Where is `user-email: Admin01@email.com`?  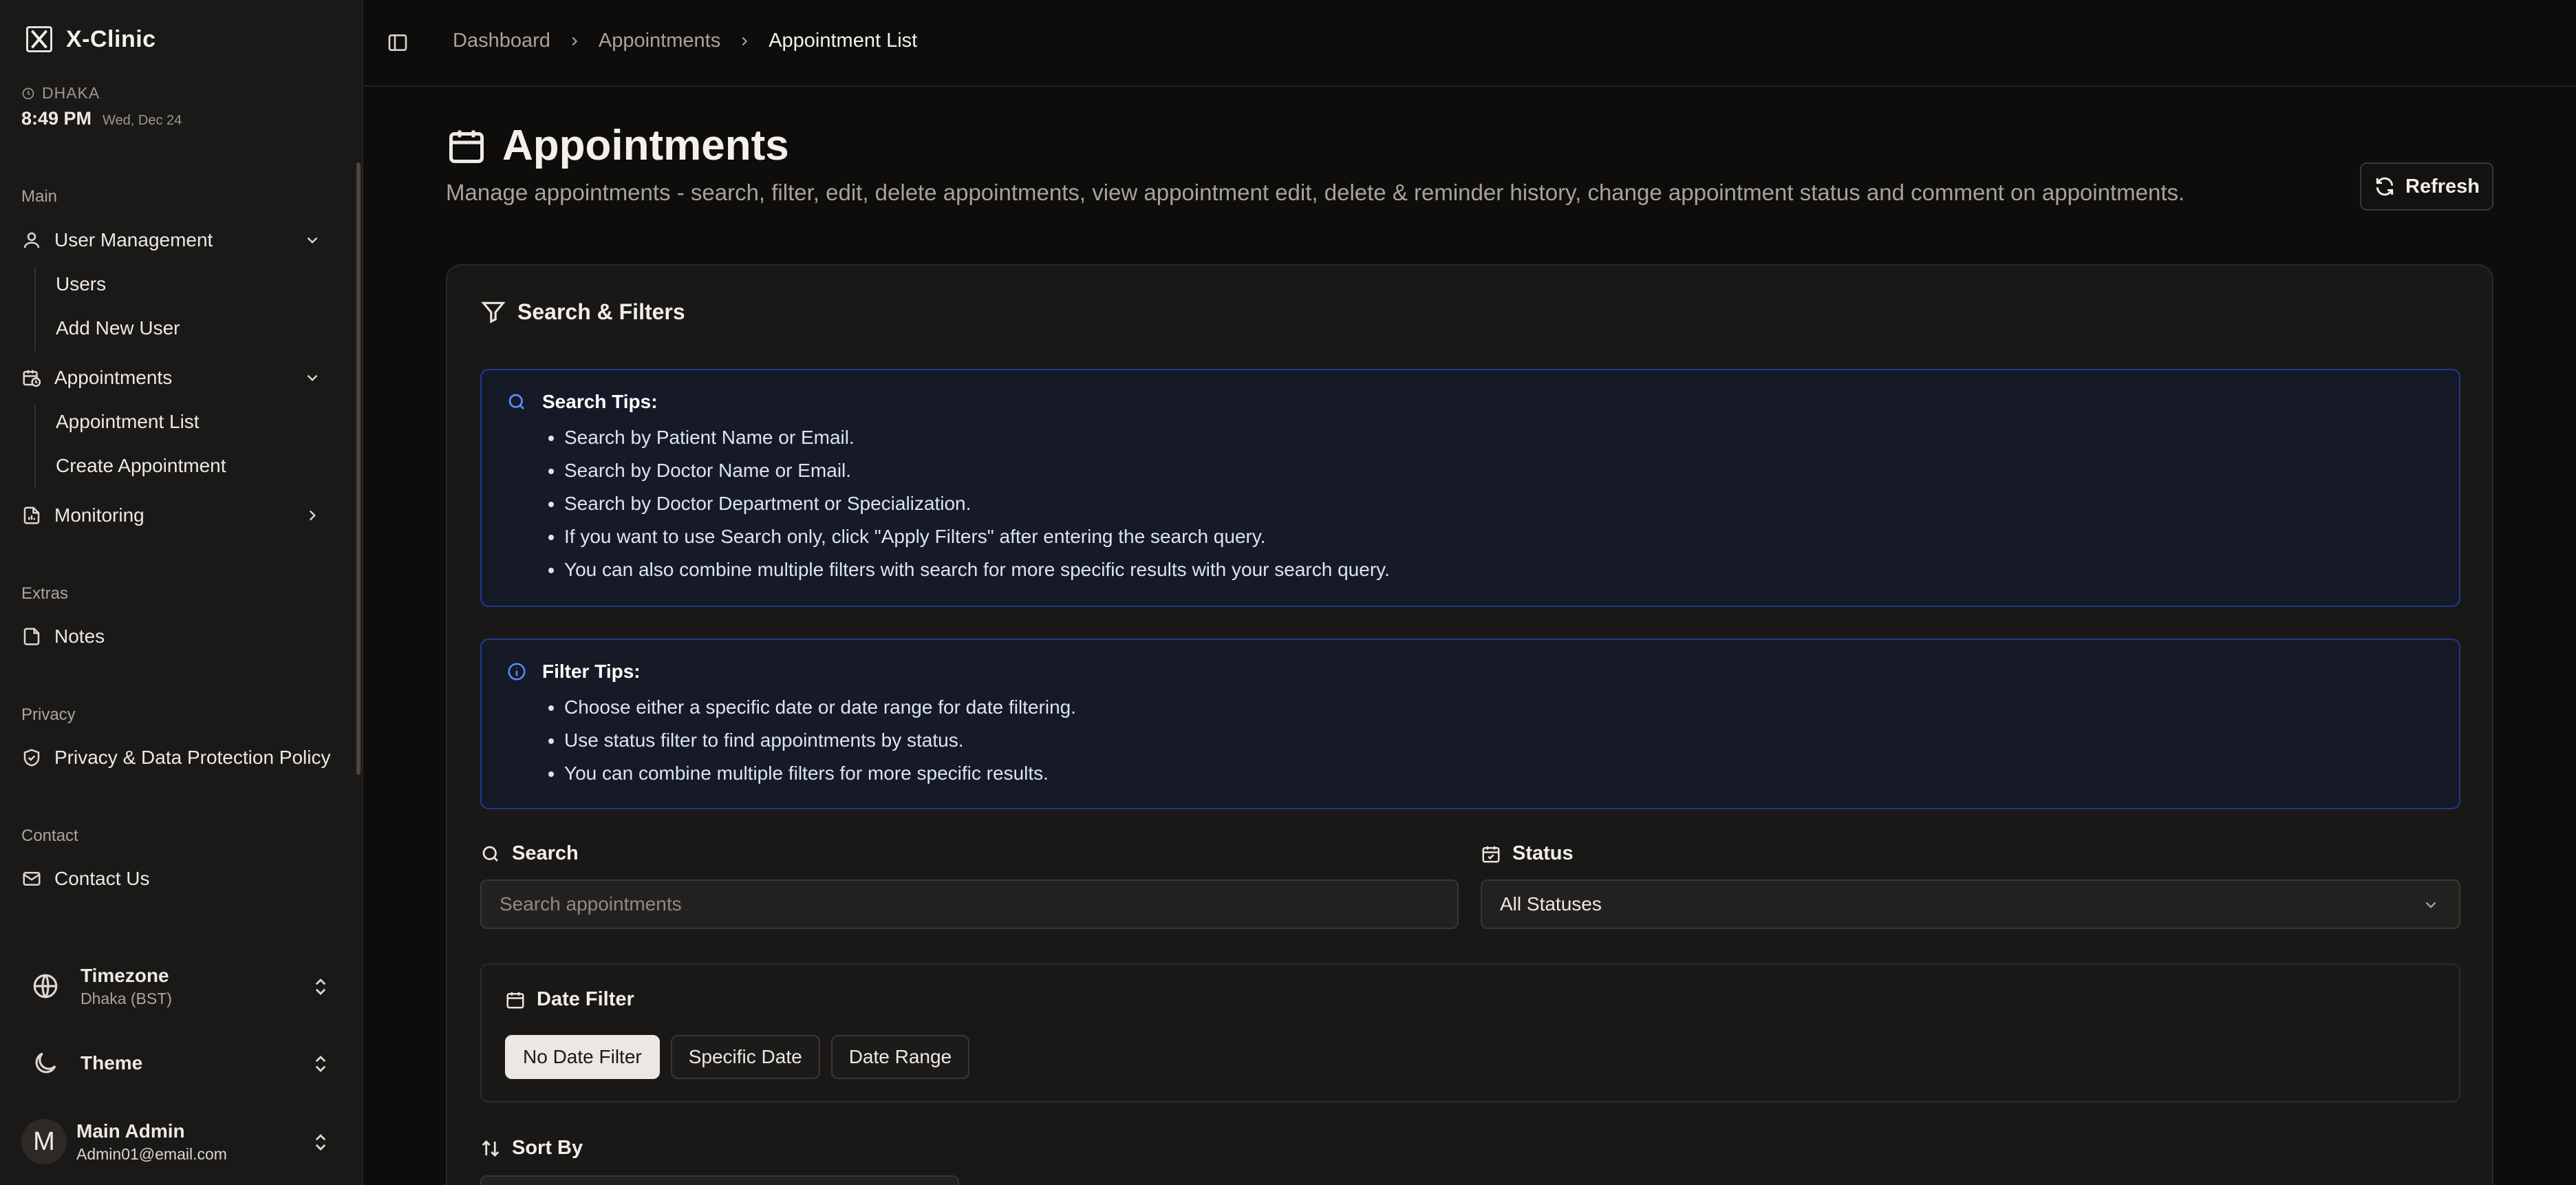
user-email: Admin01@email.com is located at coordinates (151, 1153).